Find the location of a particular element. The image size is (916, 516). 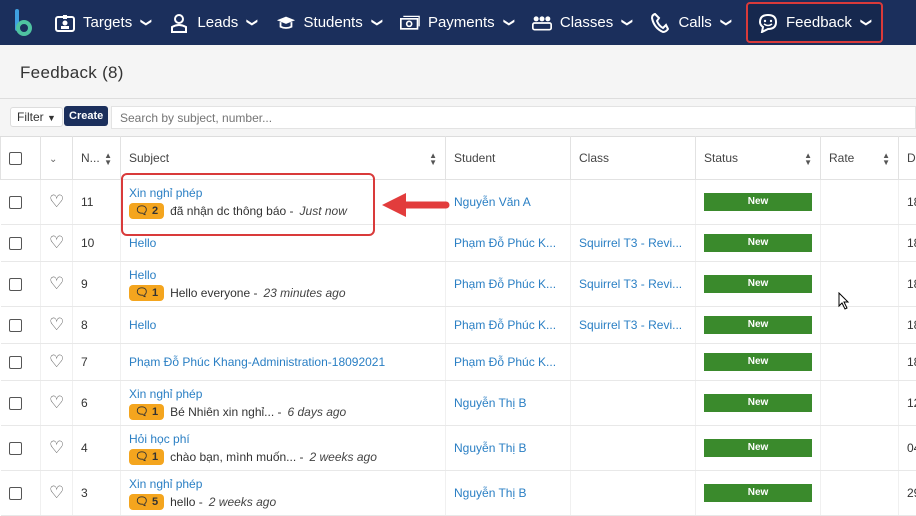

filter-button: Filter ▼ is located at coordinates (36, 117).